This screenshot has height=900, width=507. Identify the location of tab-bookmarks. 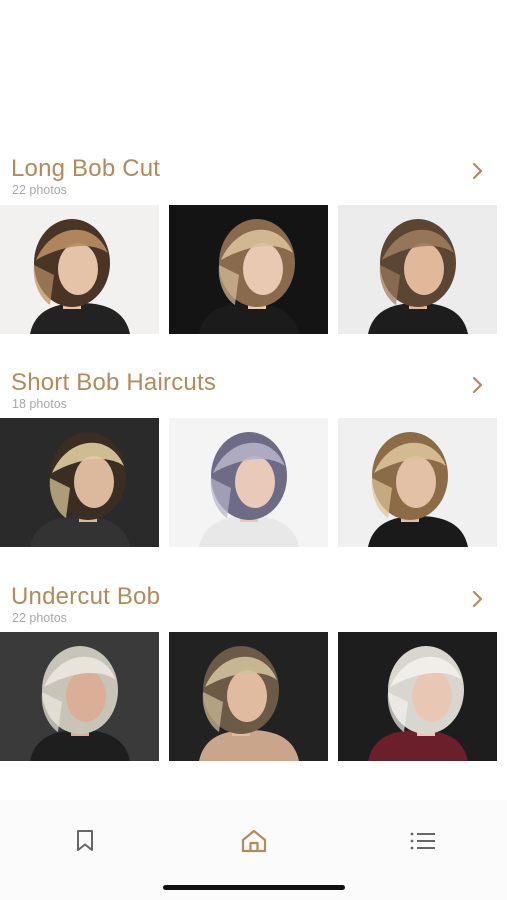
(85, 841).